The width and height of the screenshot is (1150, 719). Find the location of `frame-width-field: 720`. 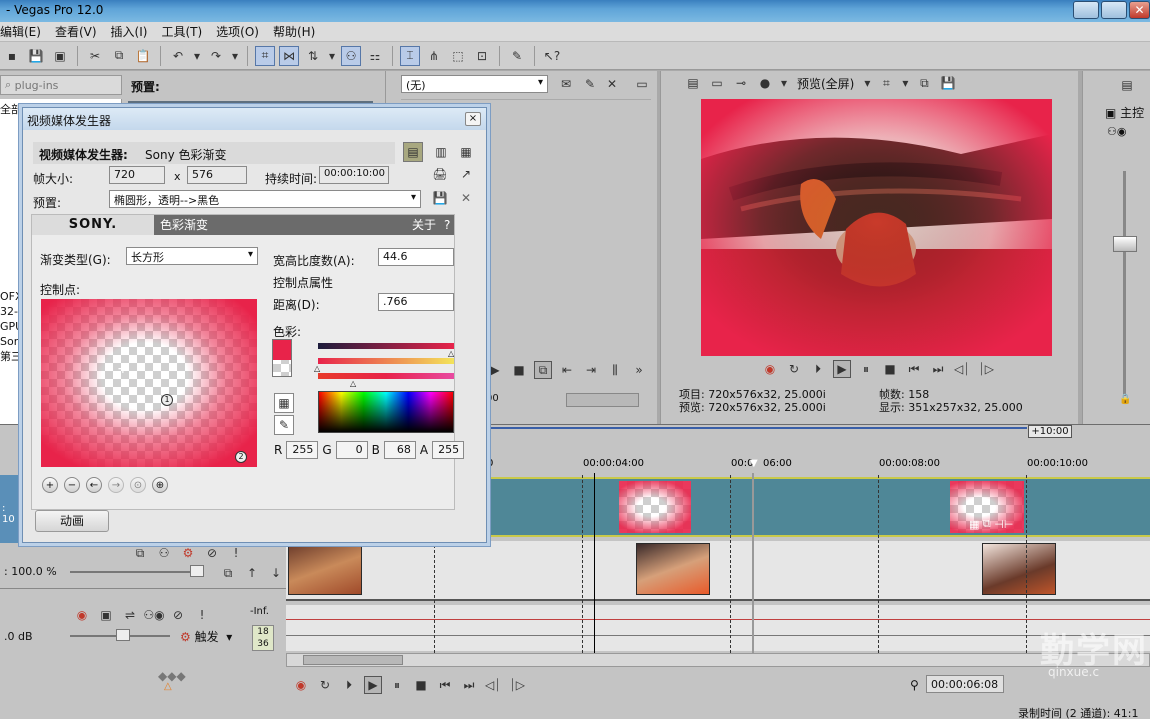

frame-width-field: 720 is located at coordinates (137, 175).